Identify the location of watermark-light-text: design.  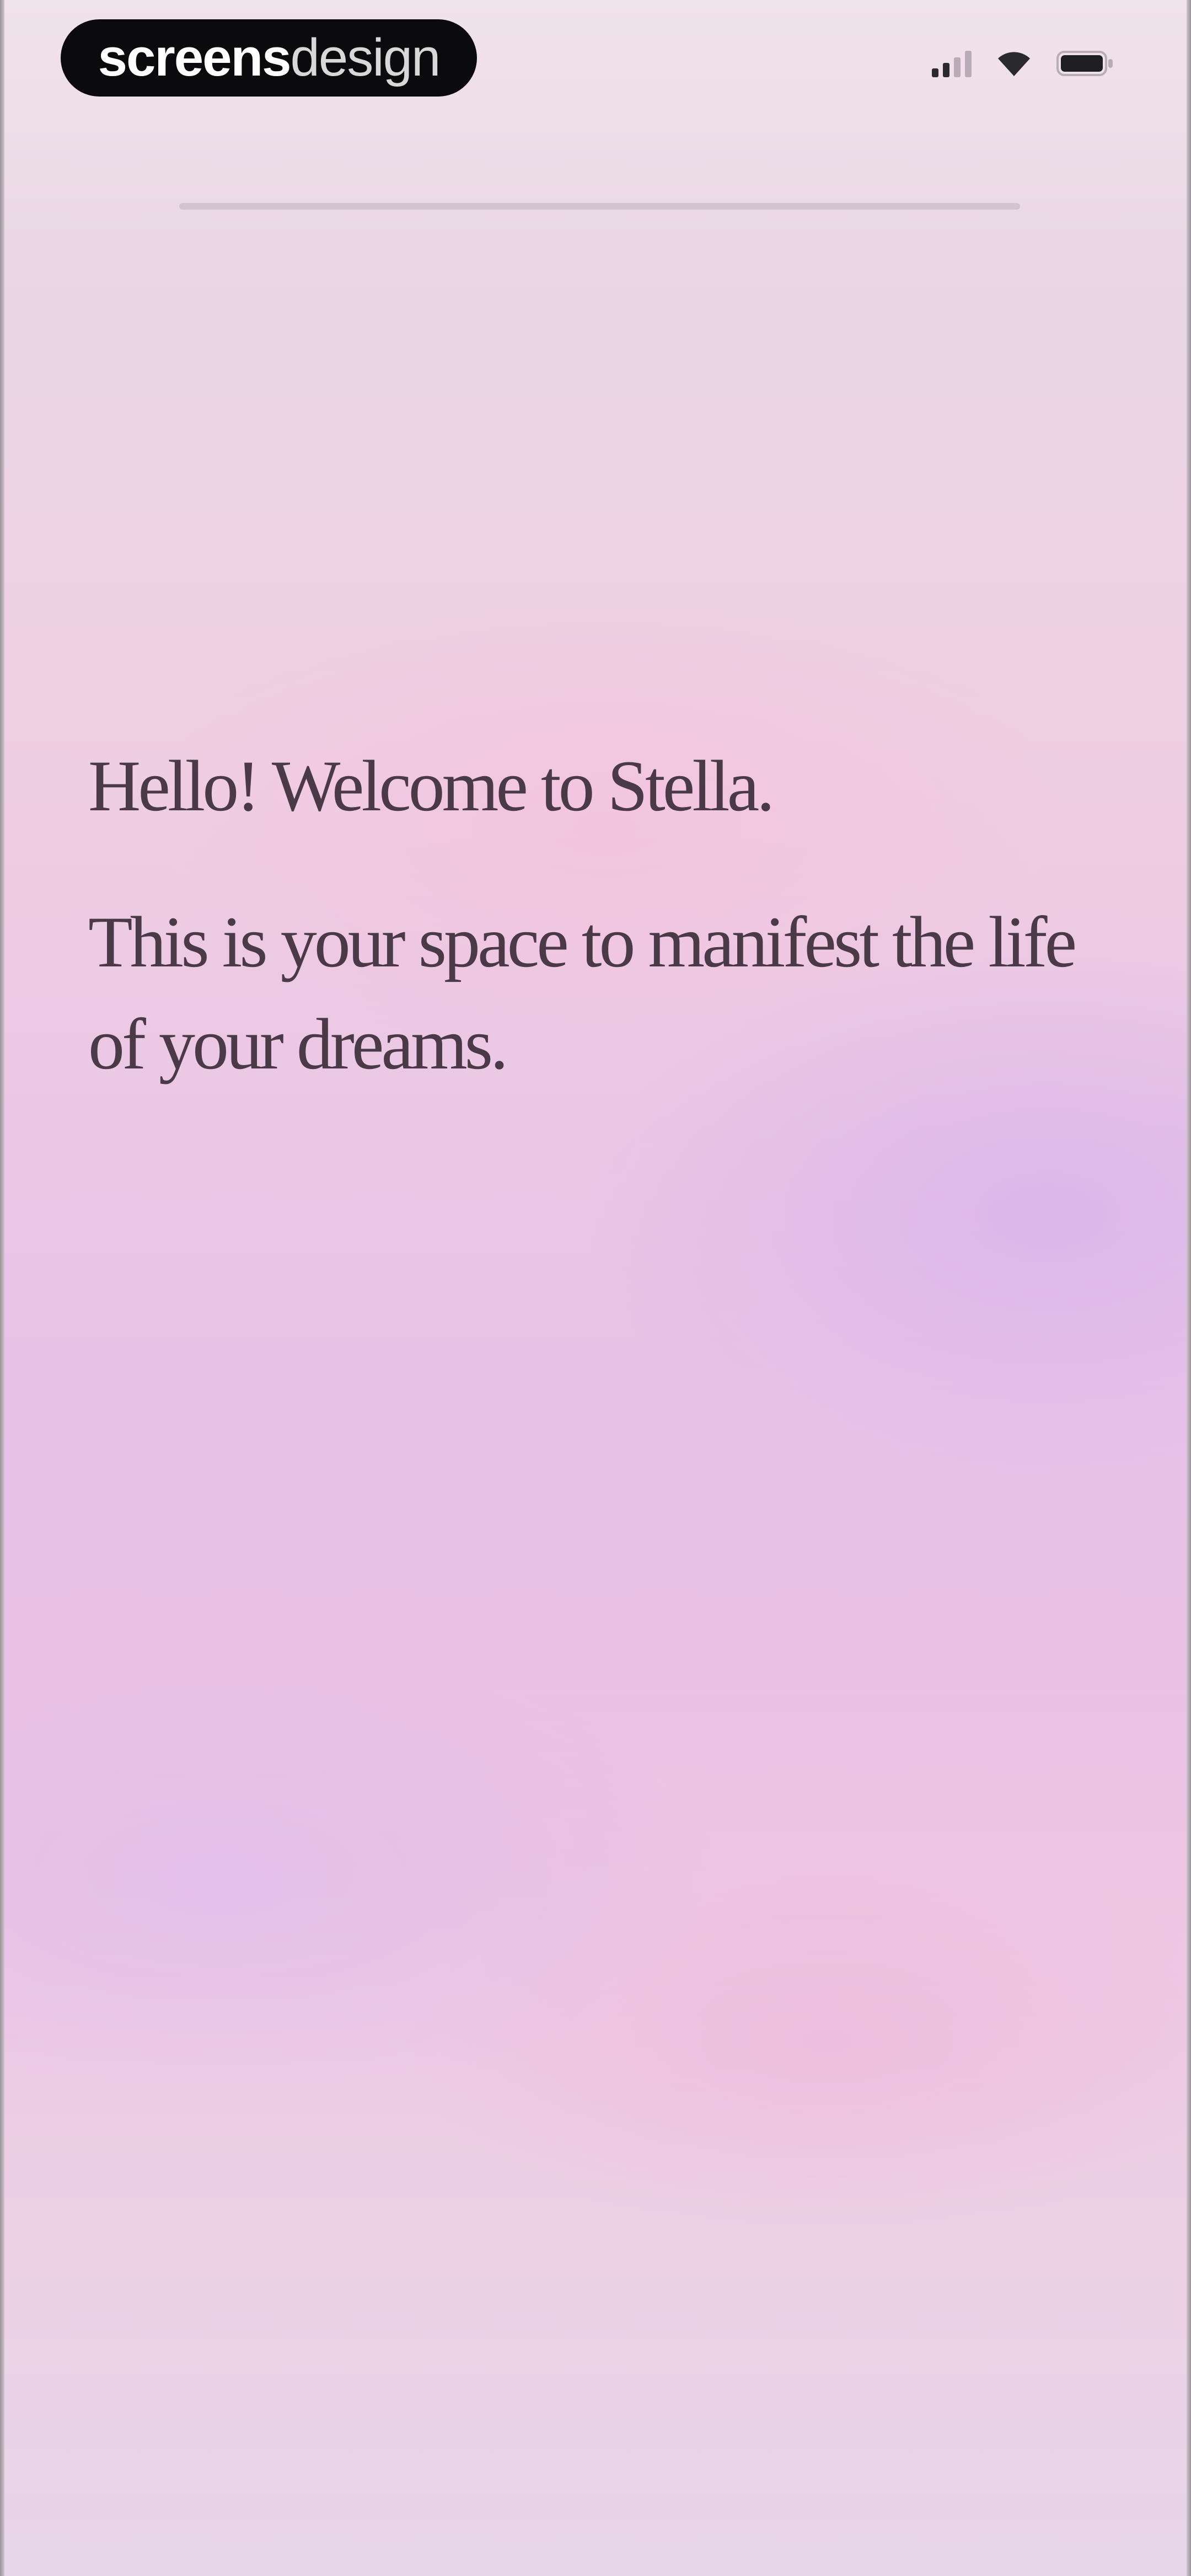
(365, 57).